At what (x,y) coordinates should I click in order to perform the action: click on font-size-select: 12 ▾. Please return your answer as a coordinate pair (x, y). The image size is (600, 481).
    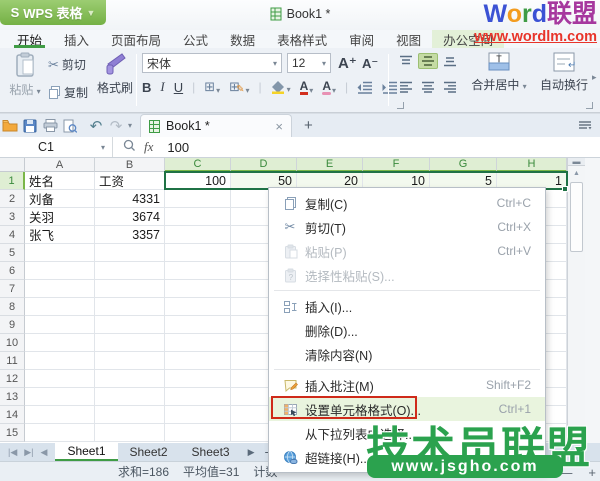
    Looking at the image, I should click on (309, 63).